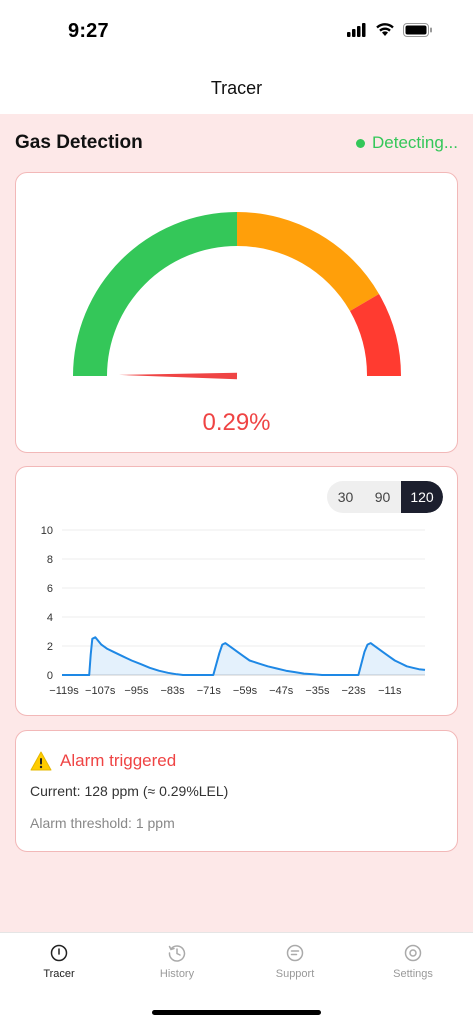 The image size is (473, 1024). What do you see at coordinates (155, 294) in the screenshot?
I see `gauge-segment-green` at bounding box center [155, 294].